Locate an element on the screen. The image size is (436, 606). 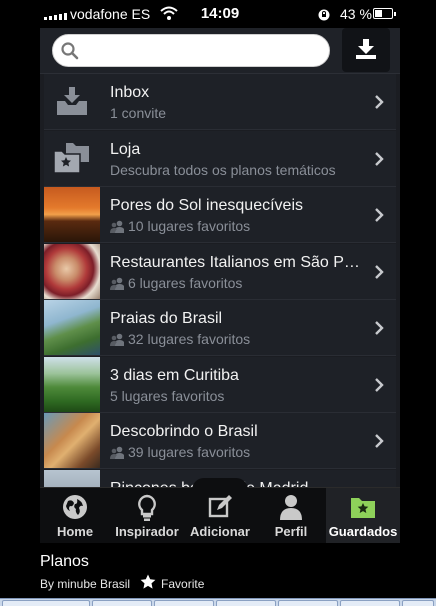
taskbar-strip is located at coordinates (218, 602).